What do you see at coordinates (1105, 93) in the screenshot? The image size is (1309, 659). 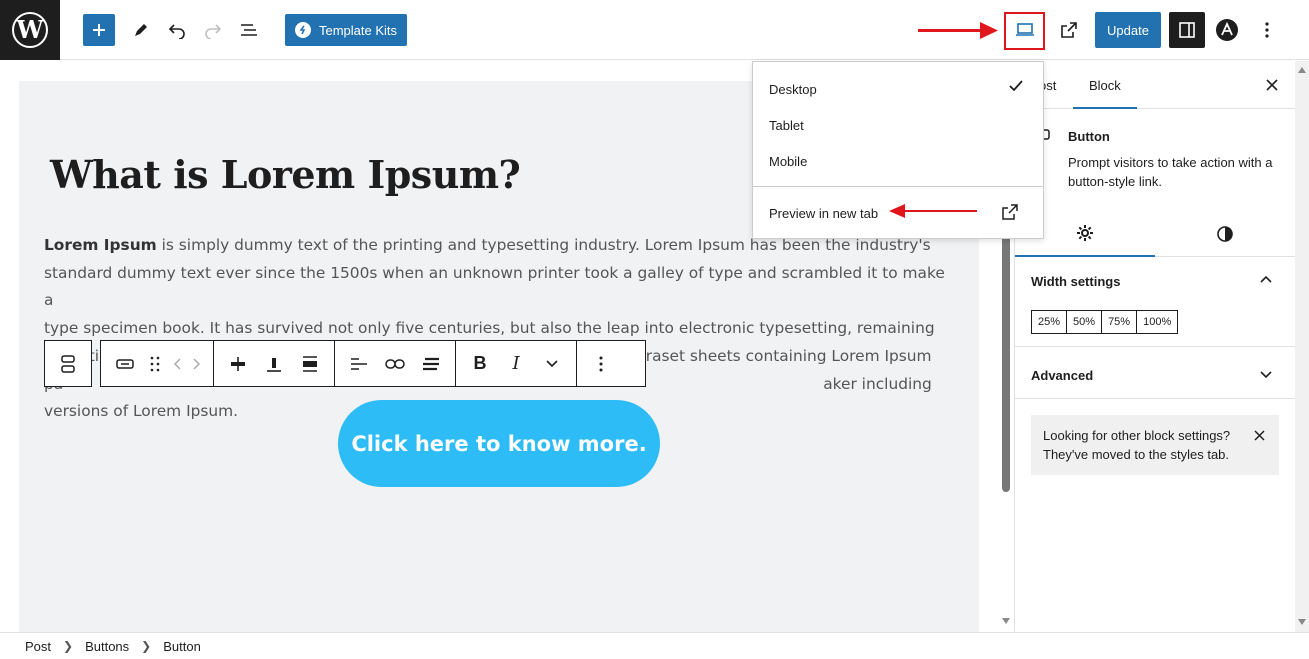 I see `tab-block: Block` at bounding box center [1105, 93].